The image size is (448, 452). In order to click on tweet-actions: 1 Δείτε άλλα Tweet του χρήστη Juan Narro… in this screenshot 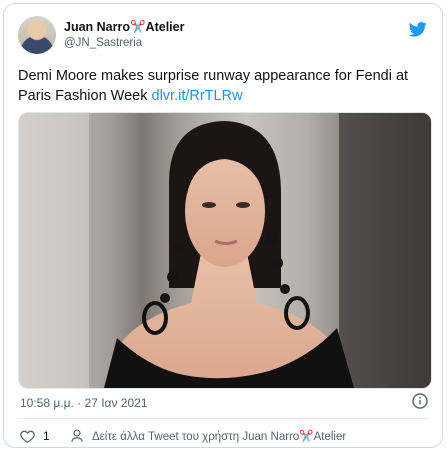, I will do `click(224, 437)`.